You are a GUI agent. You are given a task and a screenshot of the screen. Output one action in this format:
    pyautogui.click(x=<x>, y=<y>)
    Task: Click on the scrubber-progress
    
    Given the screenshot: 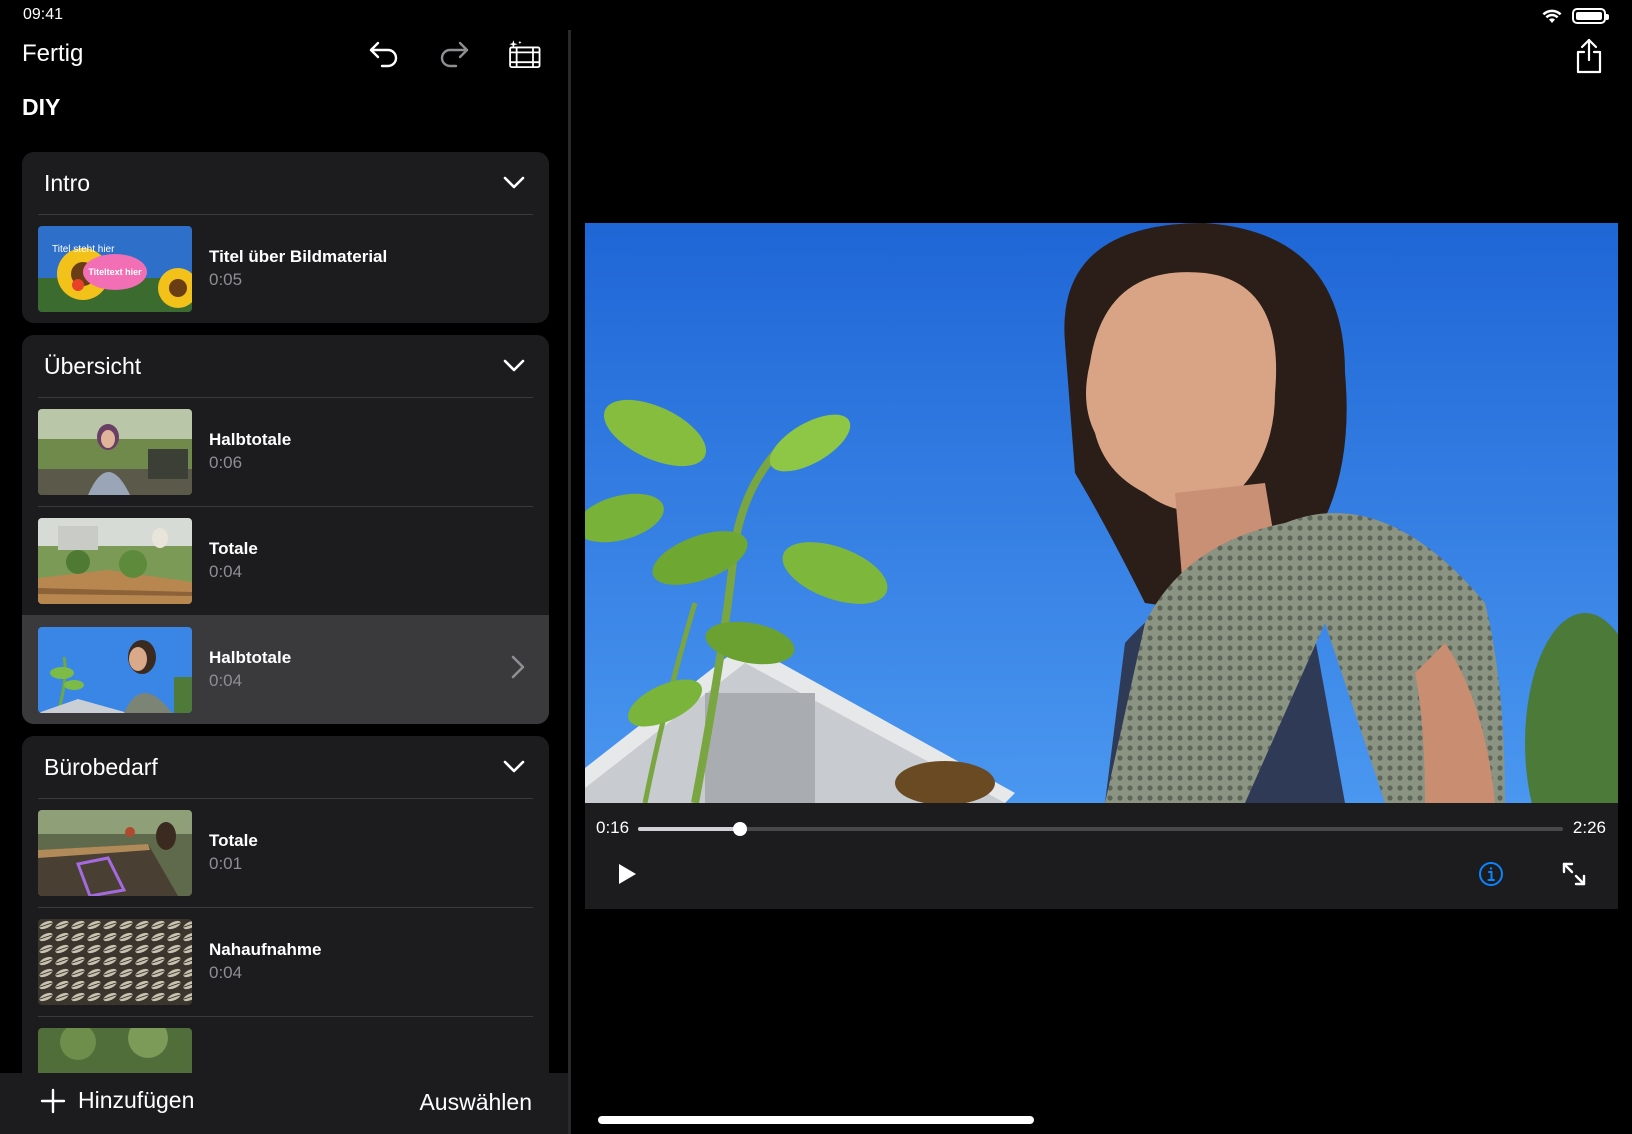 What is the action you would take?
    pyautogui.click(x=689, y=829)
    